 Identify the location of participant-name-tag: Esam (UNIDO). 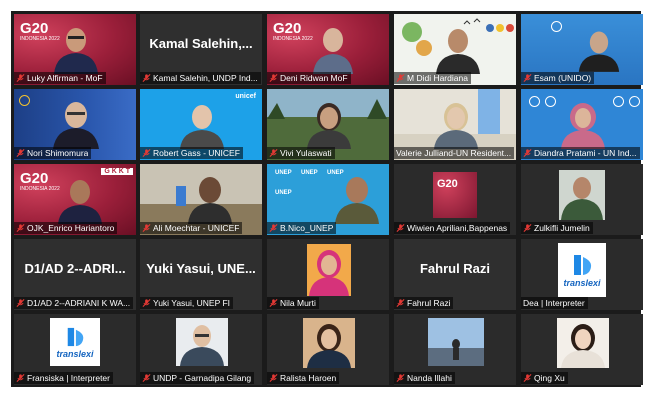
(558, 78).